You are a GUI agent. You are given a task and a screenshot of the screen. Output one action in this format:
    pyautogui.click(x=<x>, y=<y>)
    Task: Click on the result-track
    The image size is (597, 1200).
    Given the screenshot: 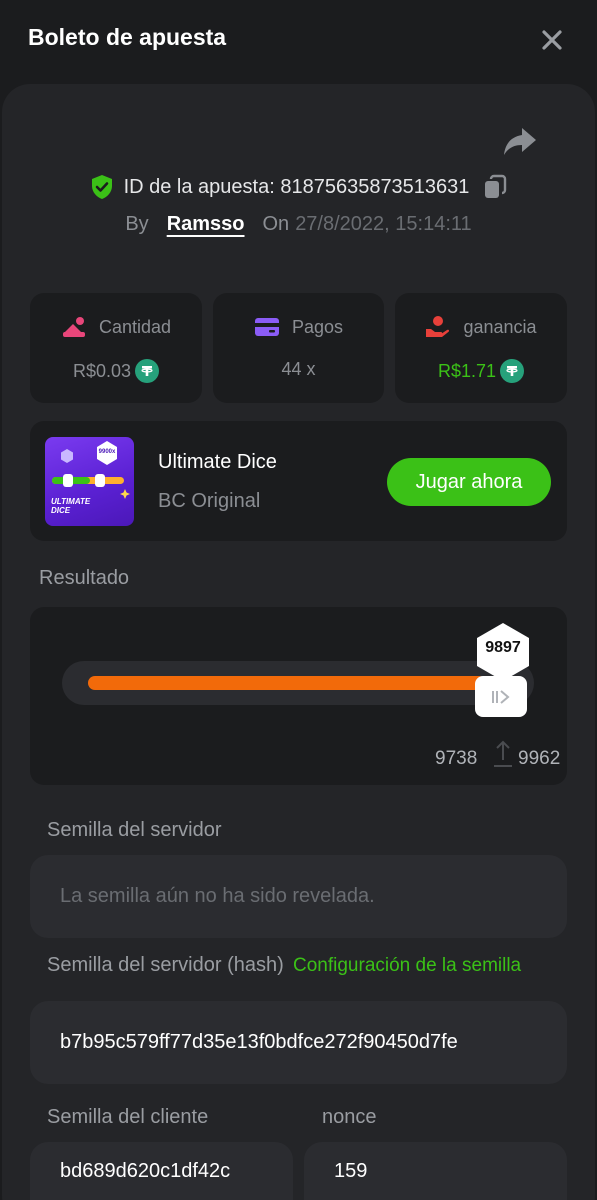 What is the action you would take?
    pyautogui.click(x=298, y=683)
    